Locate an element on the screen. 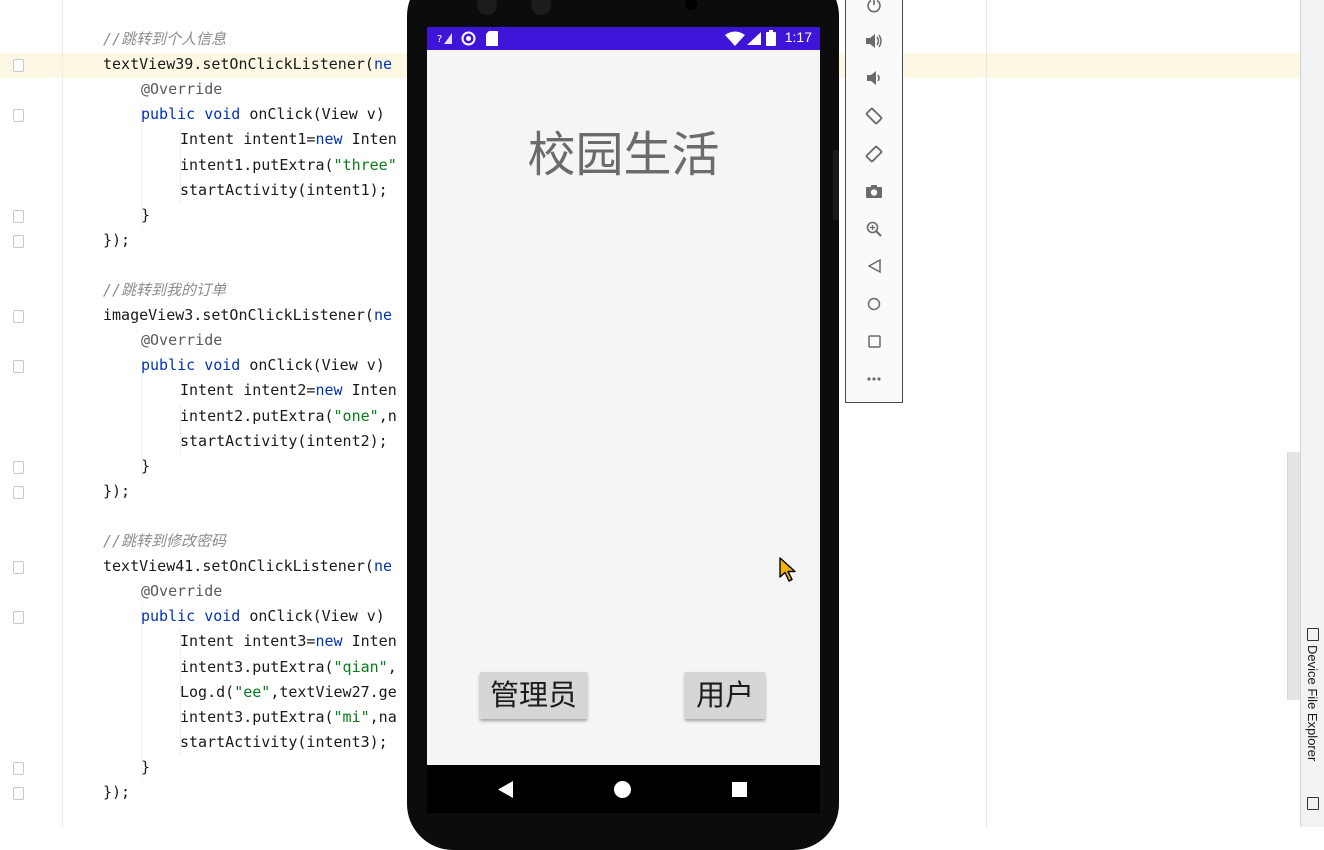  screenshot-icon is located at coordinates (874, 191).